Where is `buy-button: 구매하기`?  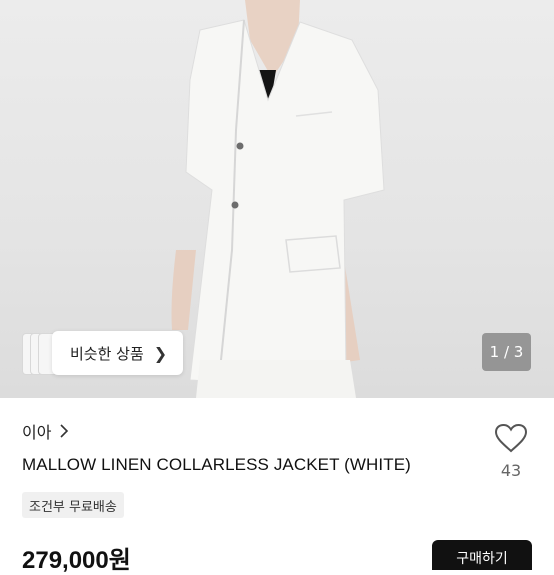
buy-button: 구매하기 is located at coordinates (482, 555).